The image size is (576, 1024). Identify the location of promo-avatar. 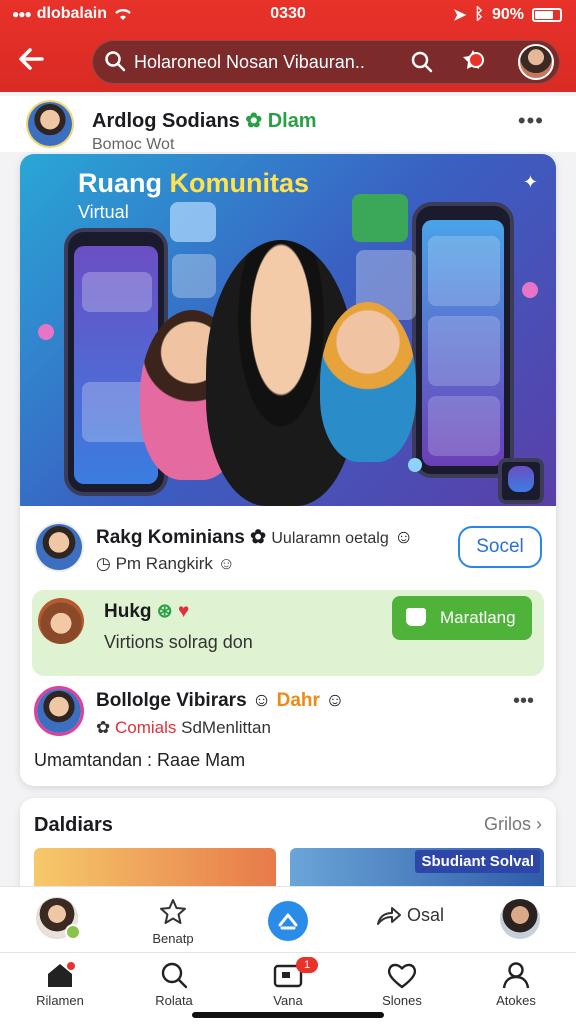
(61, 621).